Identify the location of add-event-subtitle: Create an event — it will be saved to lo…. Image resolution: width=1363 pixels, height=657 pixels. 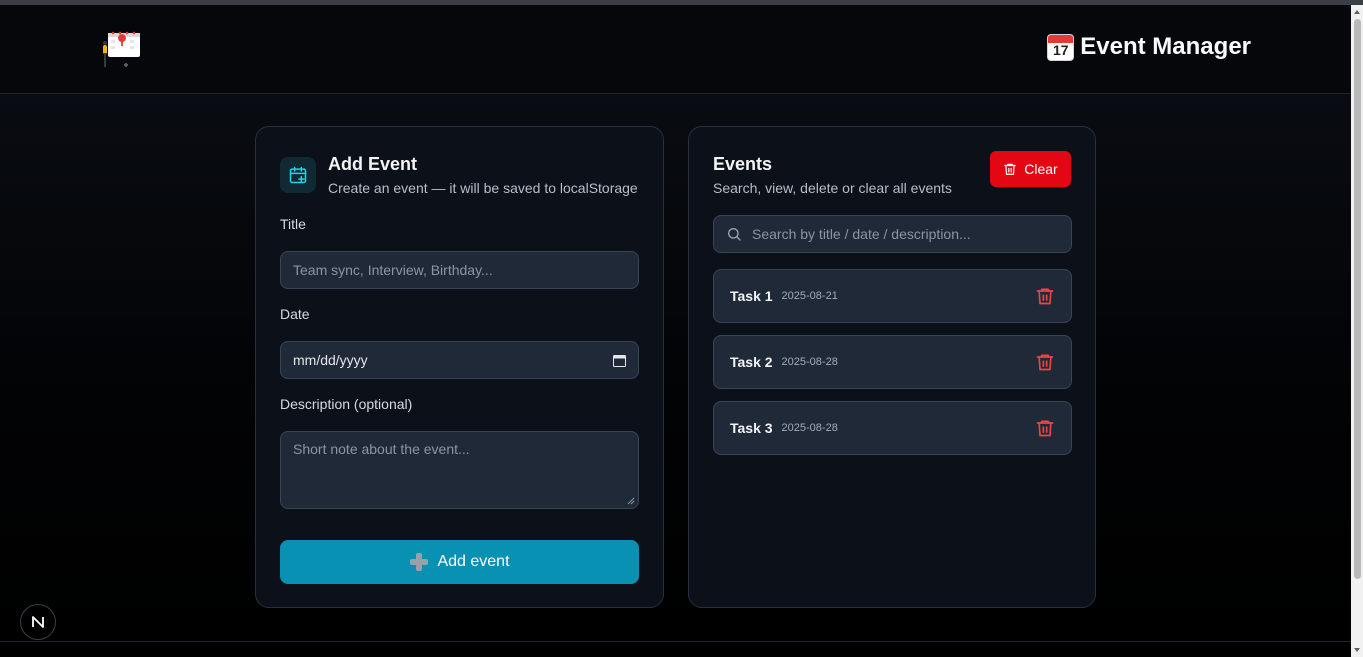
(483, 188).